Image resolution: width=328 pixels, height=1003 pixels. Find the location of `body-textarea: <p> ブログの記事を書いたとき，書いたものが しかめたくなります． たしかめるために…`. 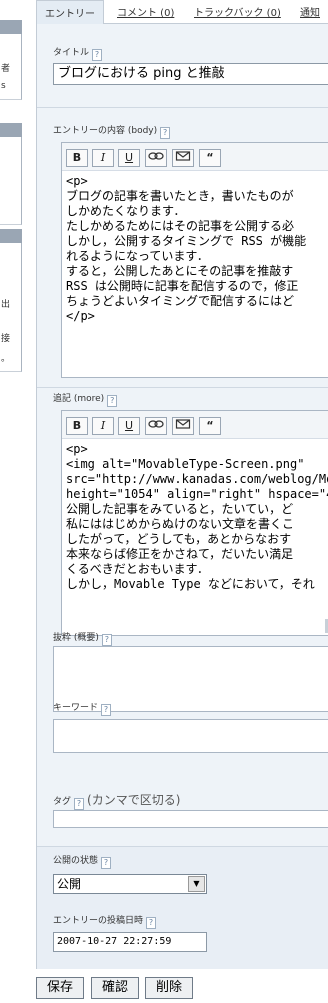

body-textarea: <p> ブログの記事を書いたとき，書いたものが しかめたくなります． たしかめるために… is located at coordinates (197, 249).